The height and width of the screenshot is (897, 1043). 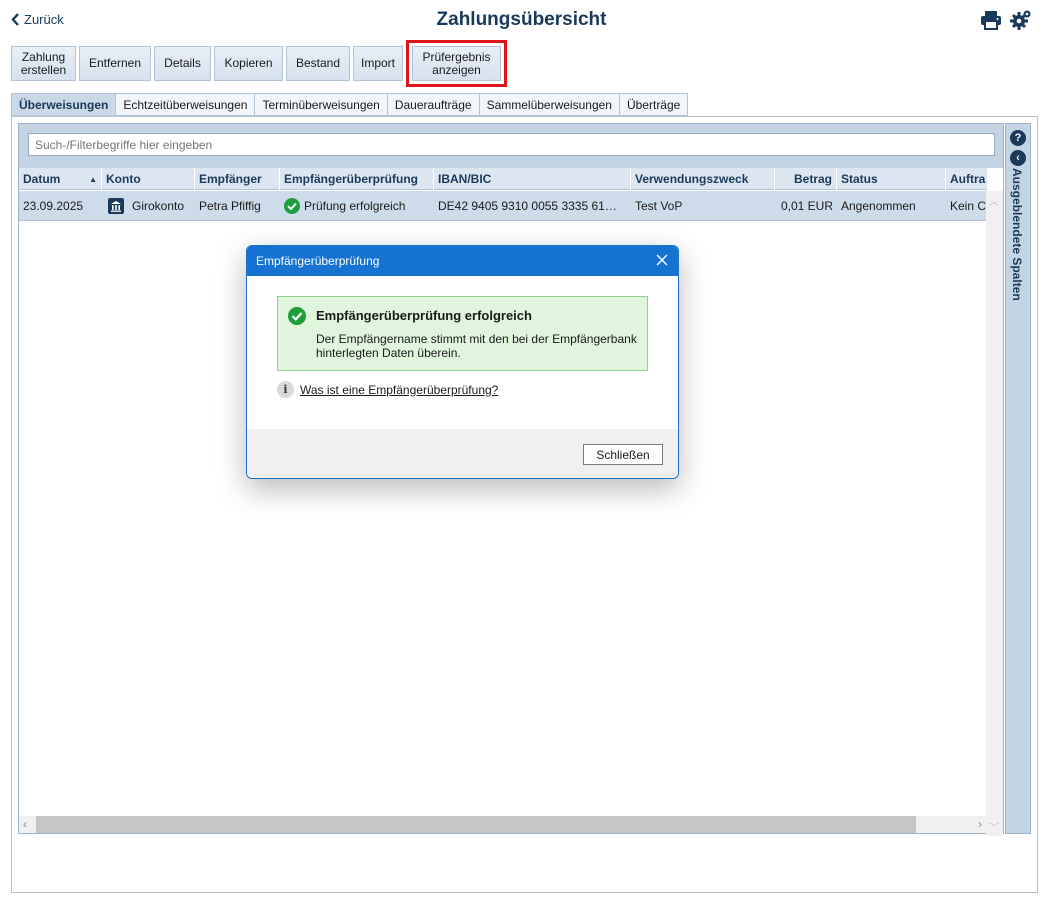 What do you see at coordinates (42, 179) in the screenshot?
I see `column-label: Datum` at bounding box center [42, 179].